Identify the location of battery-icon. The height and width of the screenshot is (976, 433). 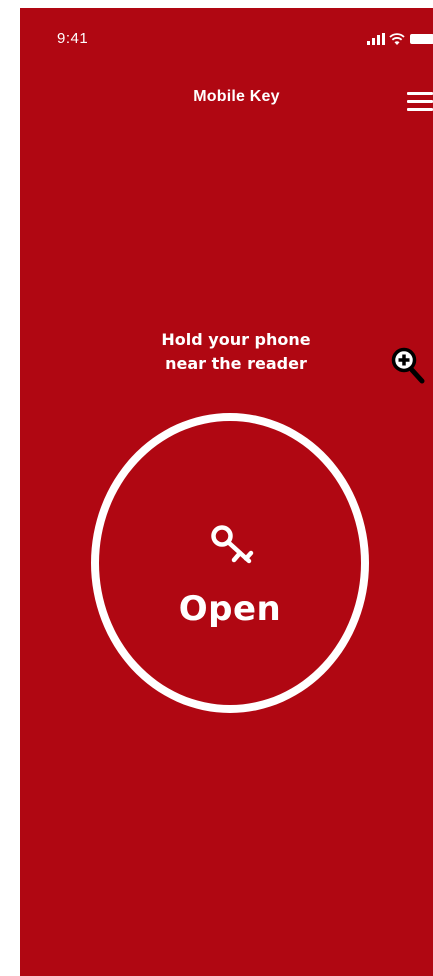
(421, 39).